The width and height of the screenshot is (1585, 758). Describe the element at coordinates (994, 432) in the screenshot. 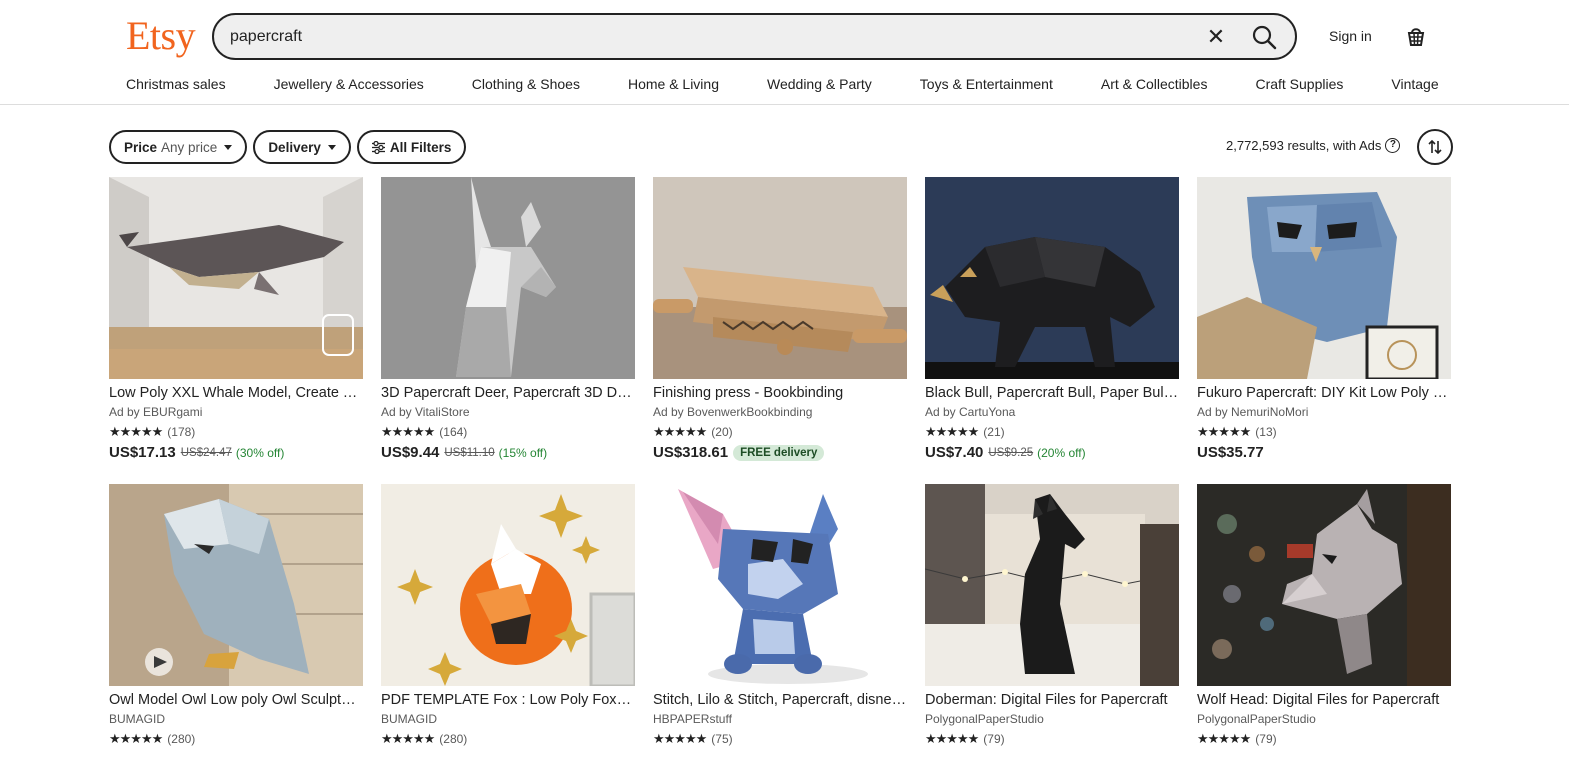

I see `review-count: (21)` at that location.